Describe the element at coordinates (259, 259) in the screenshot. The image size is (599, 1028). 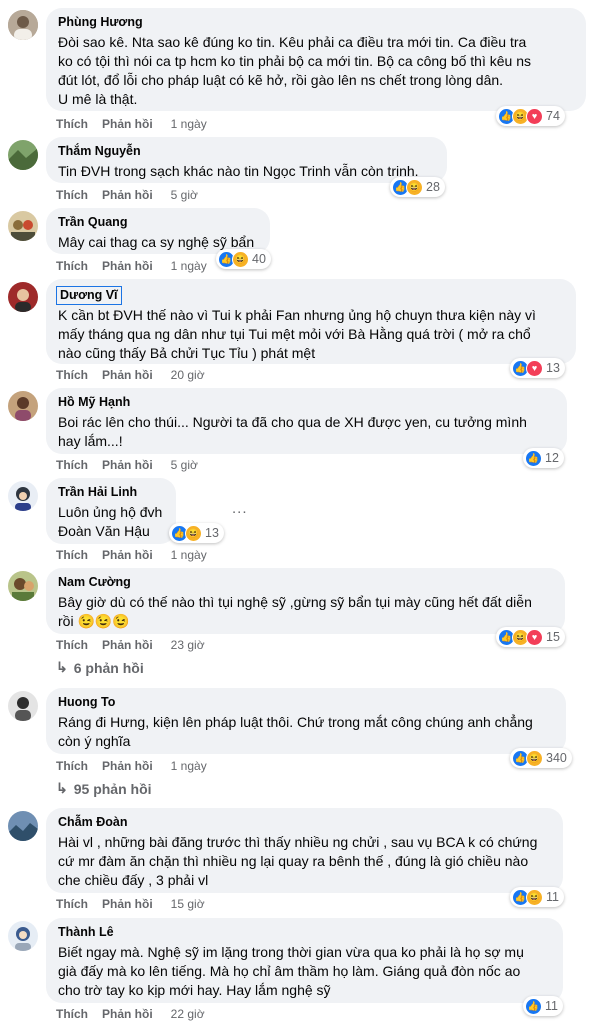
I see `reaction-count: 40` at that location.